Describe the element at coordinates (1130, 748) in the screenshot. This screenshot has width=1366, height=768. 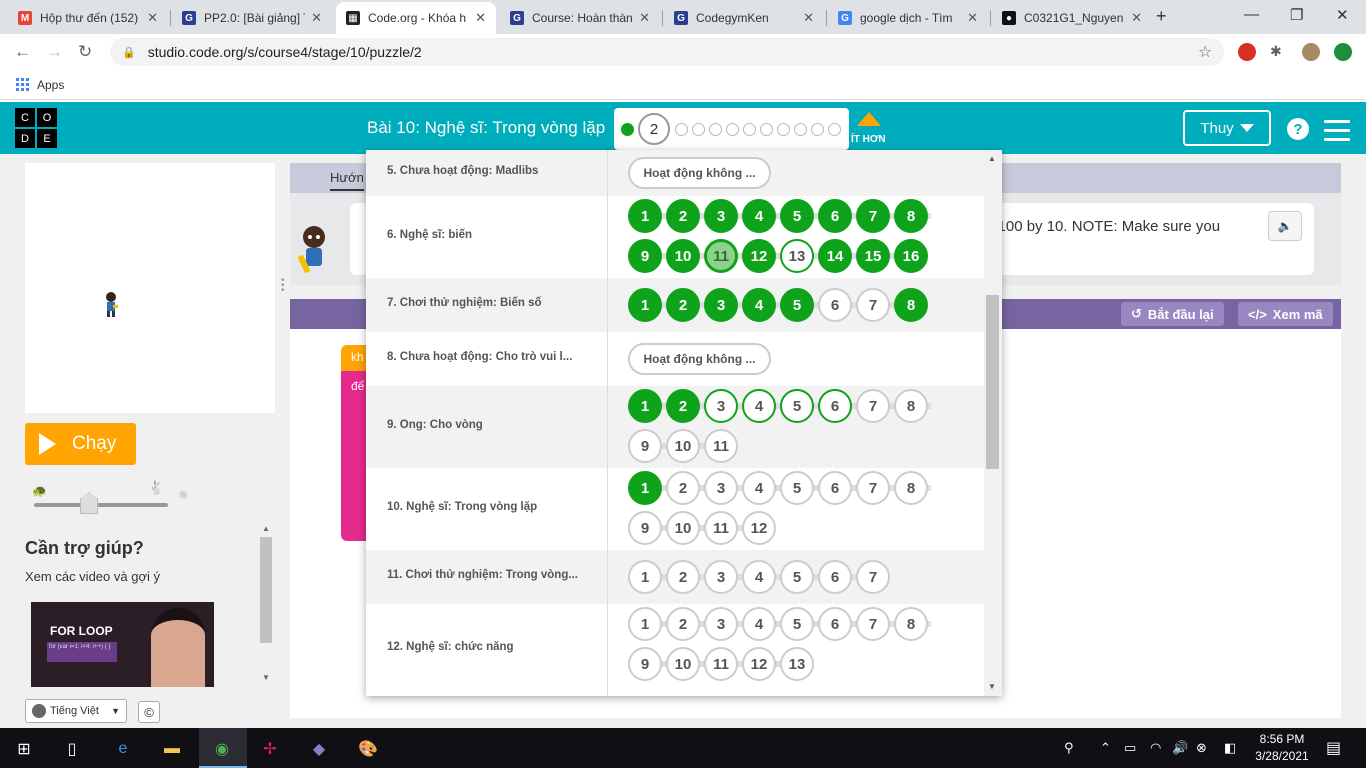
I see `battery-icon: ▭` at that location.